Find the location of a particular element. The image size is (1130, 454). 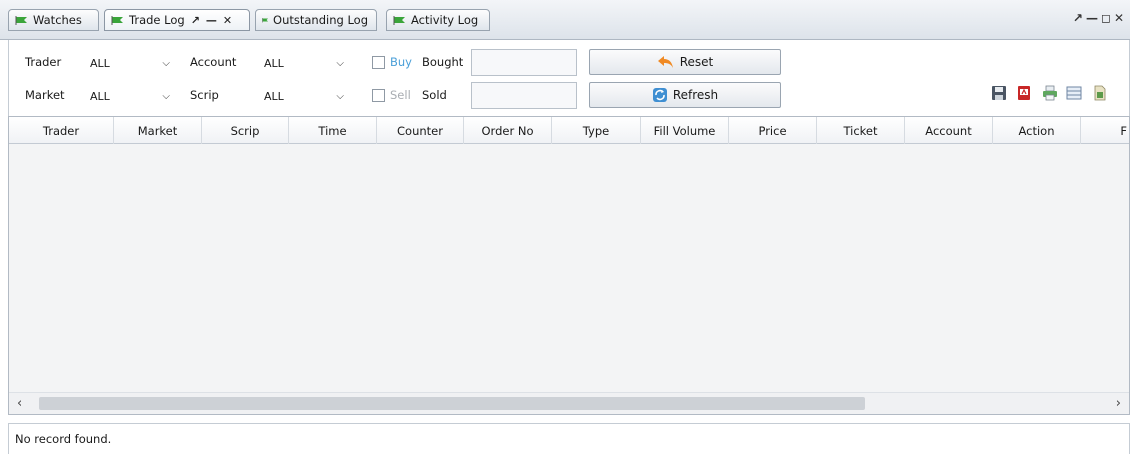

tab-label: Watches is located at coordinates (57, 20).